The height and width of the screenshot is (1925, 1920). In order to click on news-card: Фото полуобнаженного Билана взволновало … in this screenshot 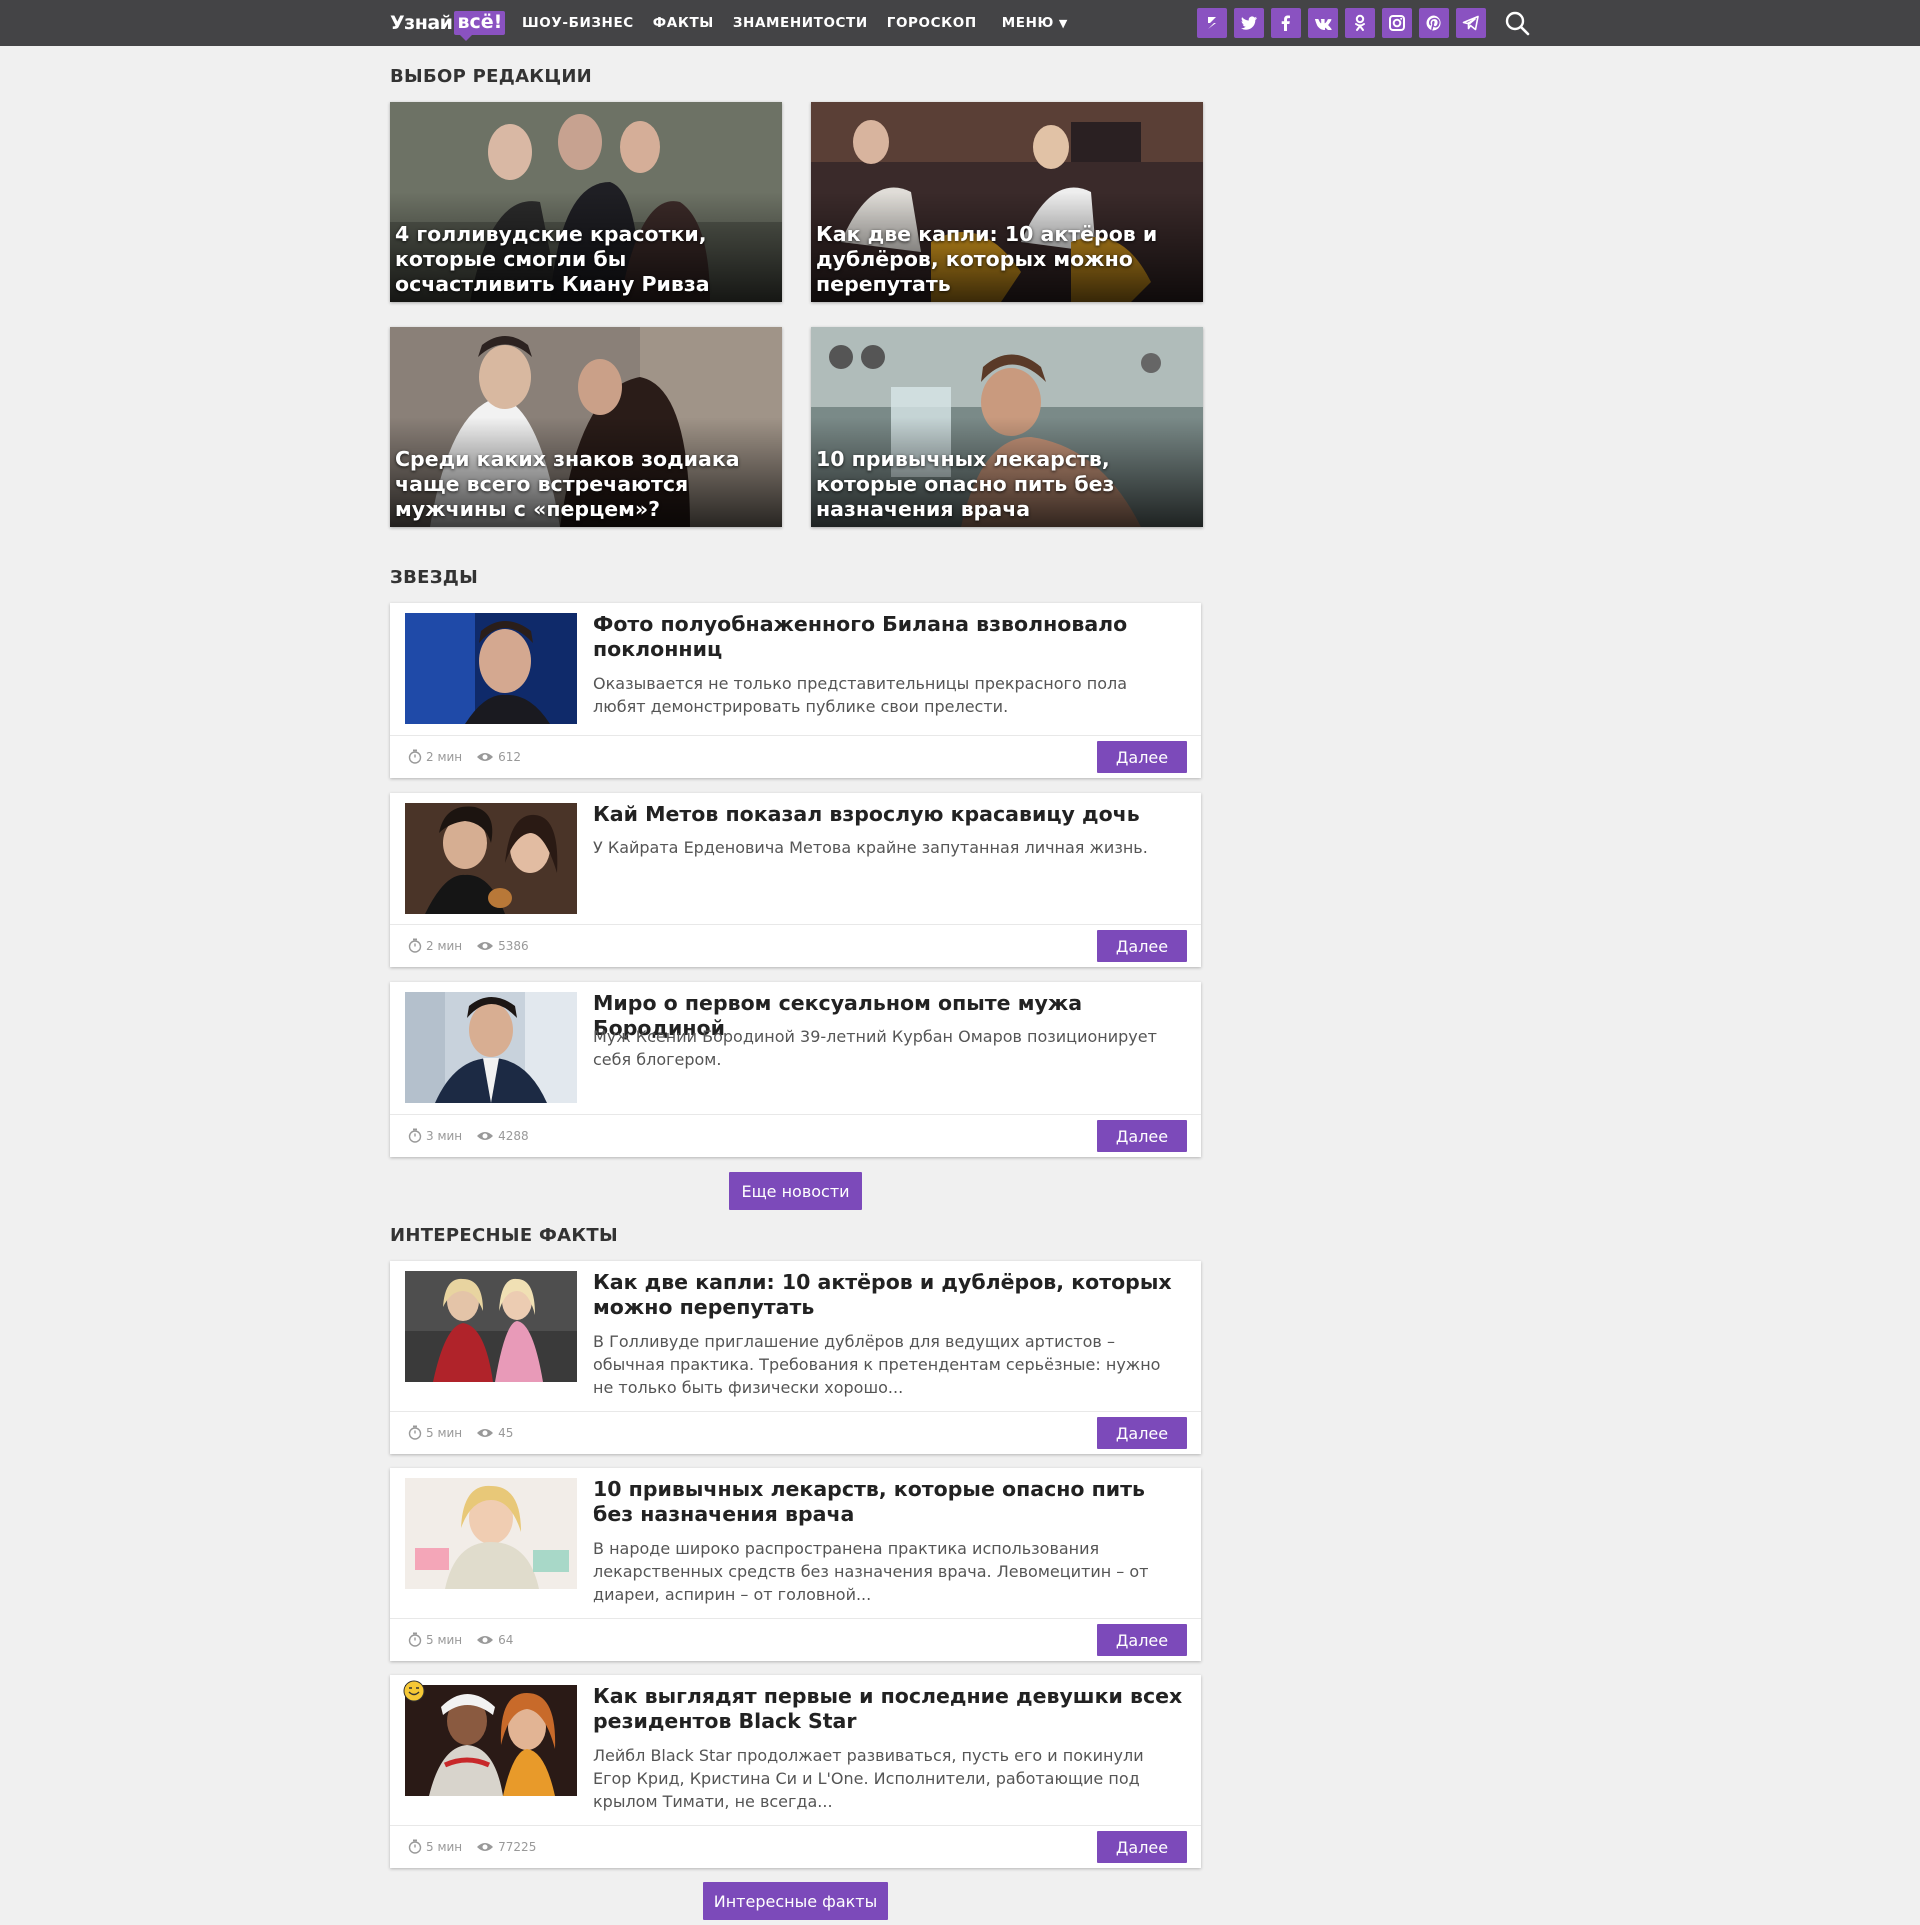, I will do `click(795, 690)`.